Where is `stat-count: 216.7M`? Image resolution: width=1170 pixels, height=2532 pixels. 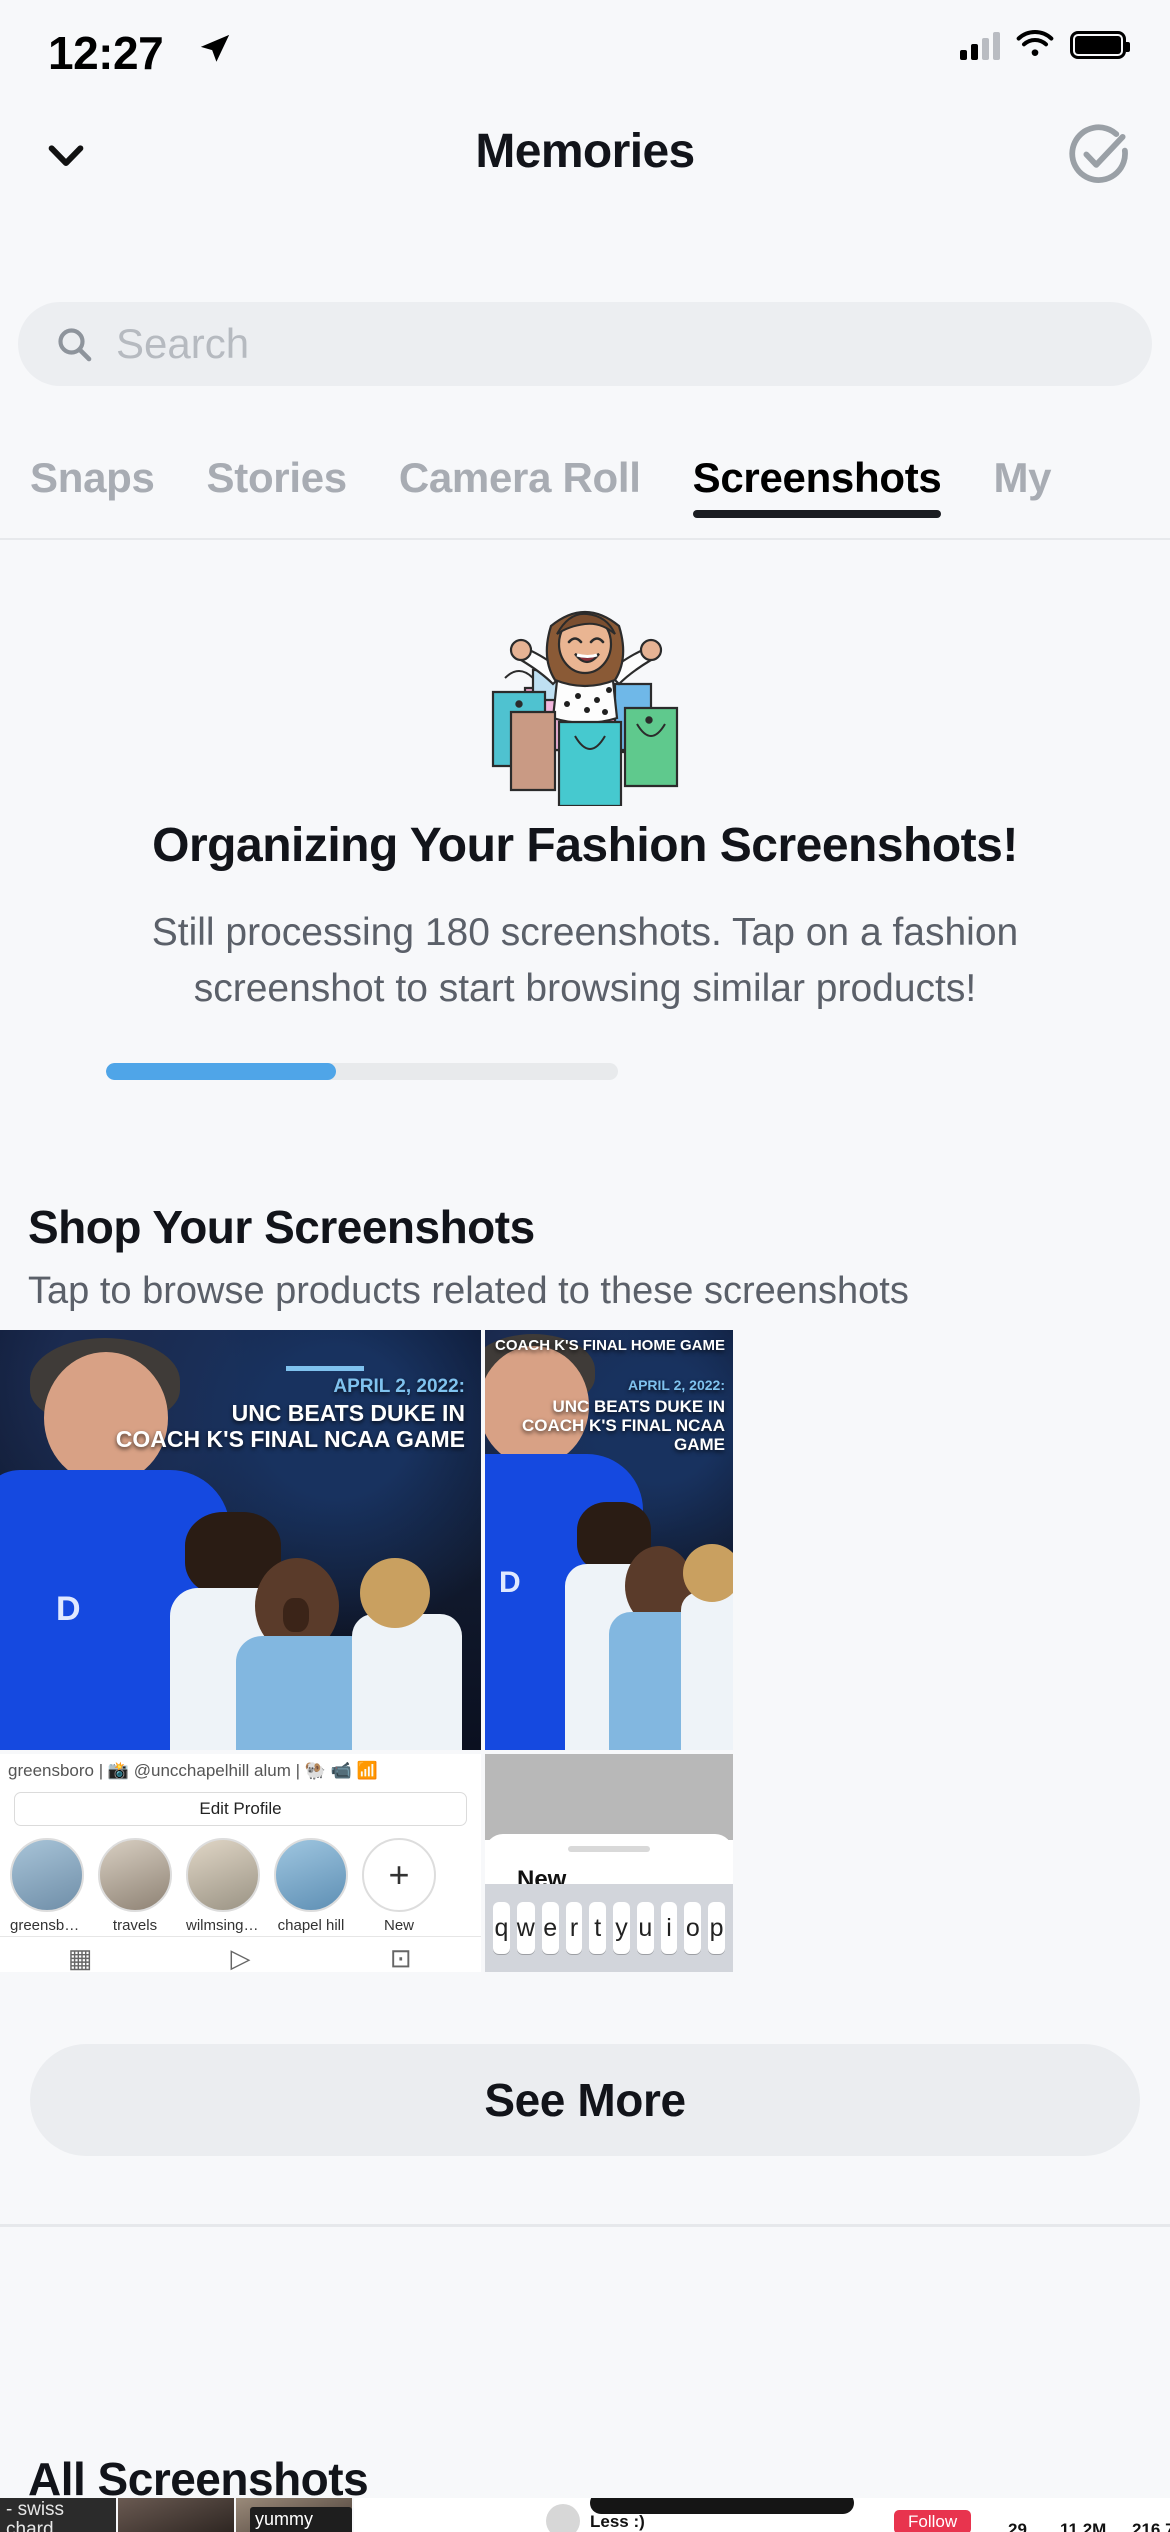
stat-count: 216.7M is located at coordinates (1151, 2526).